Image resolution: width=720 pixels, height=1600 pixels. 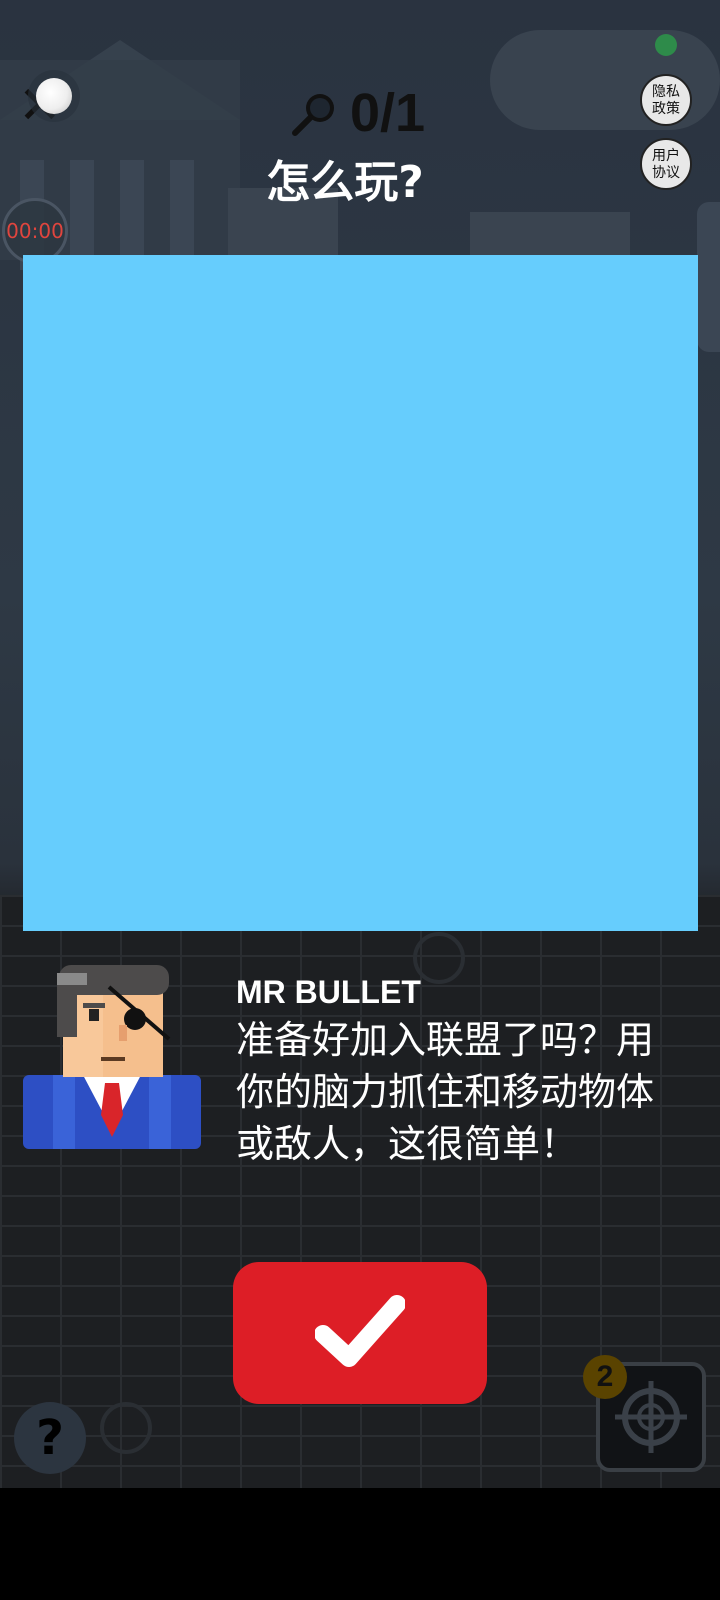 What do you see at coordinates (605, 1377) in the screenshot?
I see `ammo-count-badge: 2` at bounding box center [605, 1377].